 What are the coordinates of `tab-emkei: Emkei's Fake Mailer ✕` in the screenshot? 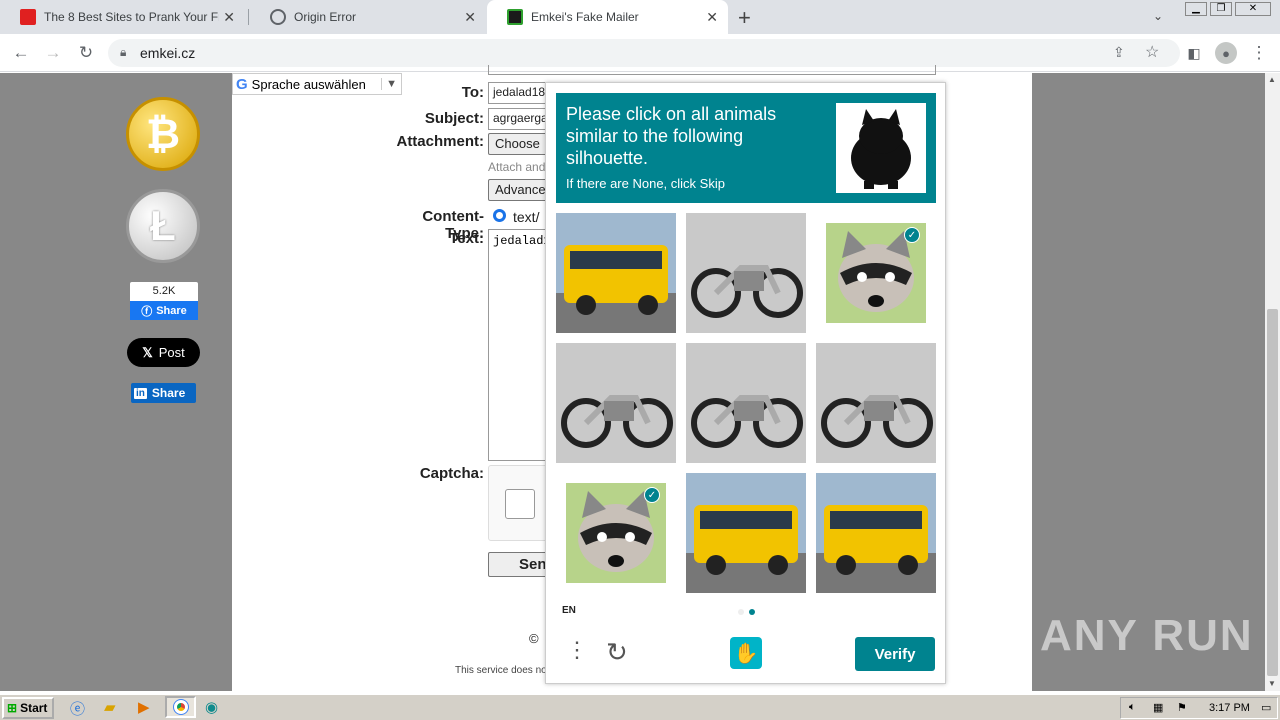 It's located at (607, 17).